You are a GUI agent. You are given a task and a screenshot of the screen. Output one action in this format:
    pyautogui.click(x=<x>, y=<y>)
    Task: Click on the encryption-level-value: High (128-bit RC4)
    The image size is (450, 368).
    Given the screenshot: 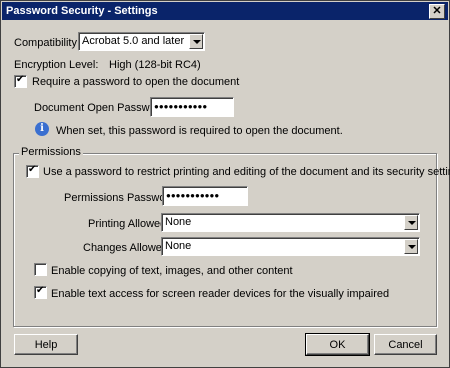 What is the action you would take?
    pyautogui.click(x=155, y=65)
    